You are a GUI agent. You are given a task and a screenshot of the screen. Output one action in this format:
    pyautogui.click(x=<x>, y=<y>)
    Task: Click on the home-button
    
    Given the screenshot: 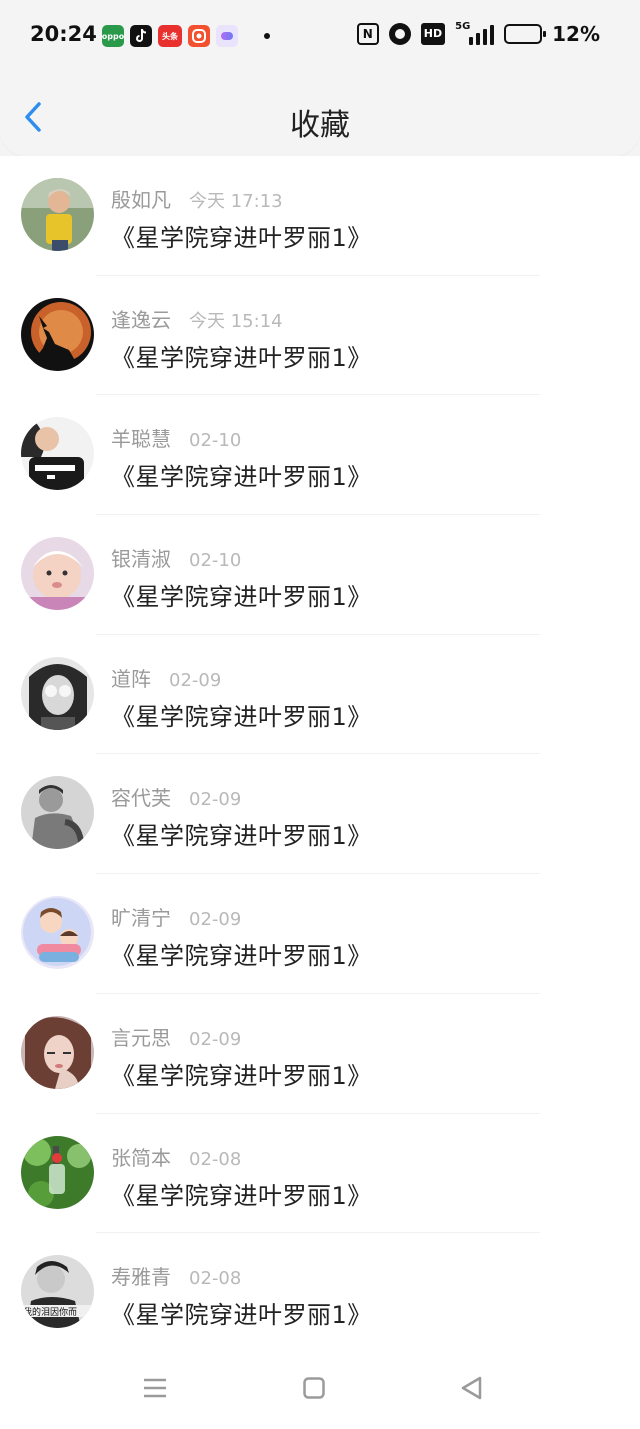 What is the action you would take?
    pyautogui.click(x=314, y=1388)
    